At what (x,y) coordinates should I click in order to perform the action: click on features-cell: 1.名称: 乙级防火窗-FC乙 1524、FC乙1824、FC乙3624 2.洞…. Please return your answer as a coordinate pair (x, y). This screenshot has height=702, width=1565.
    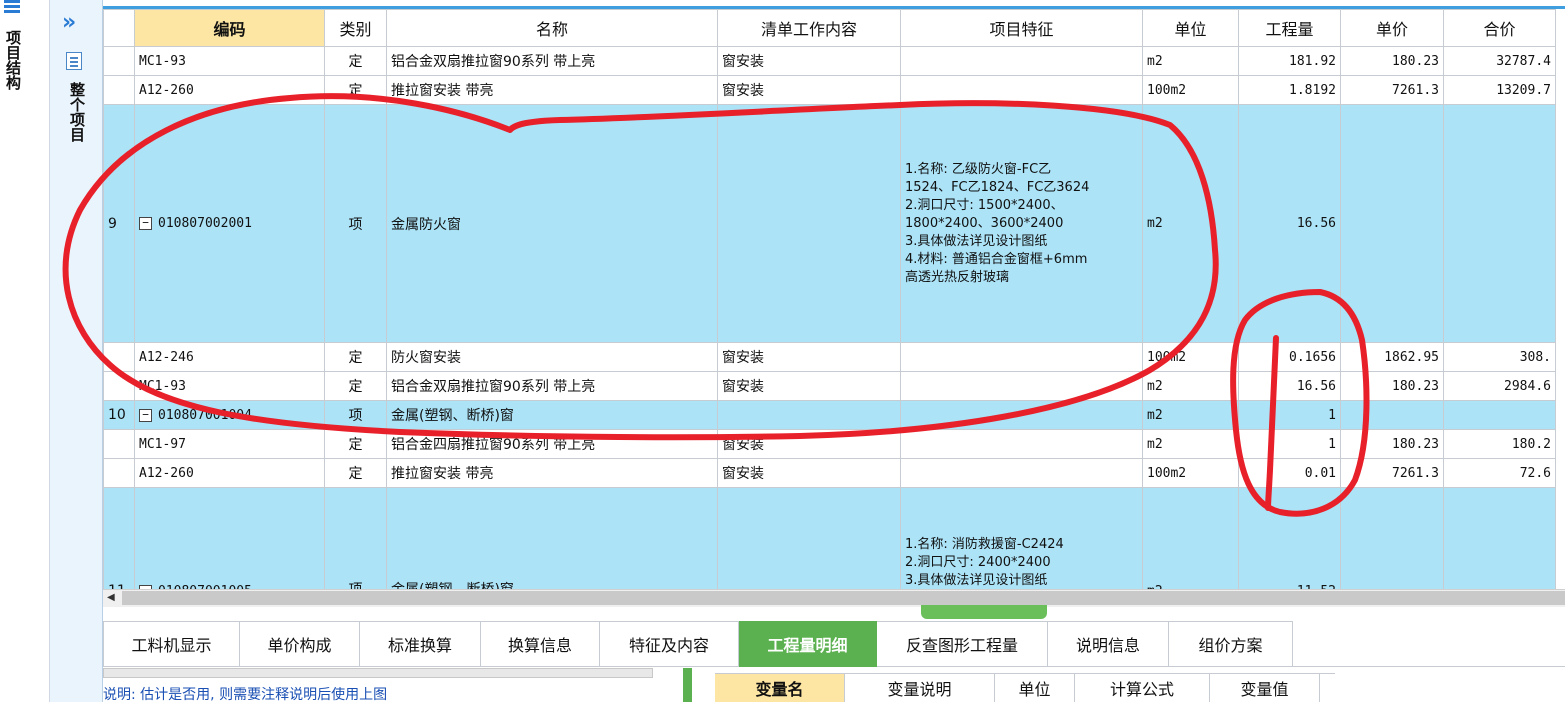
    Looking at the image, I should click on (1021, 223).